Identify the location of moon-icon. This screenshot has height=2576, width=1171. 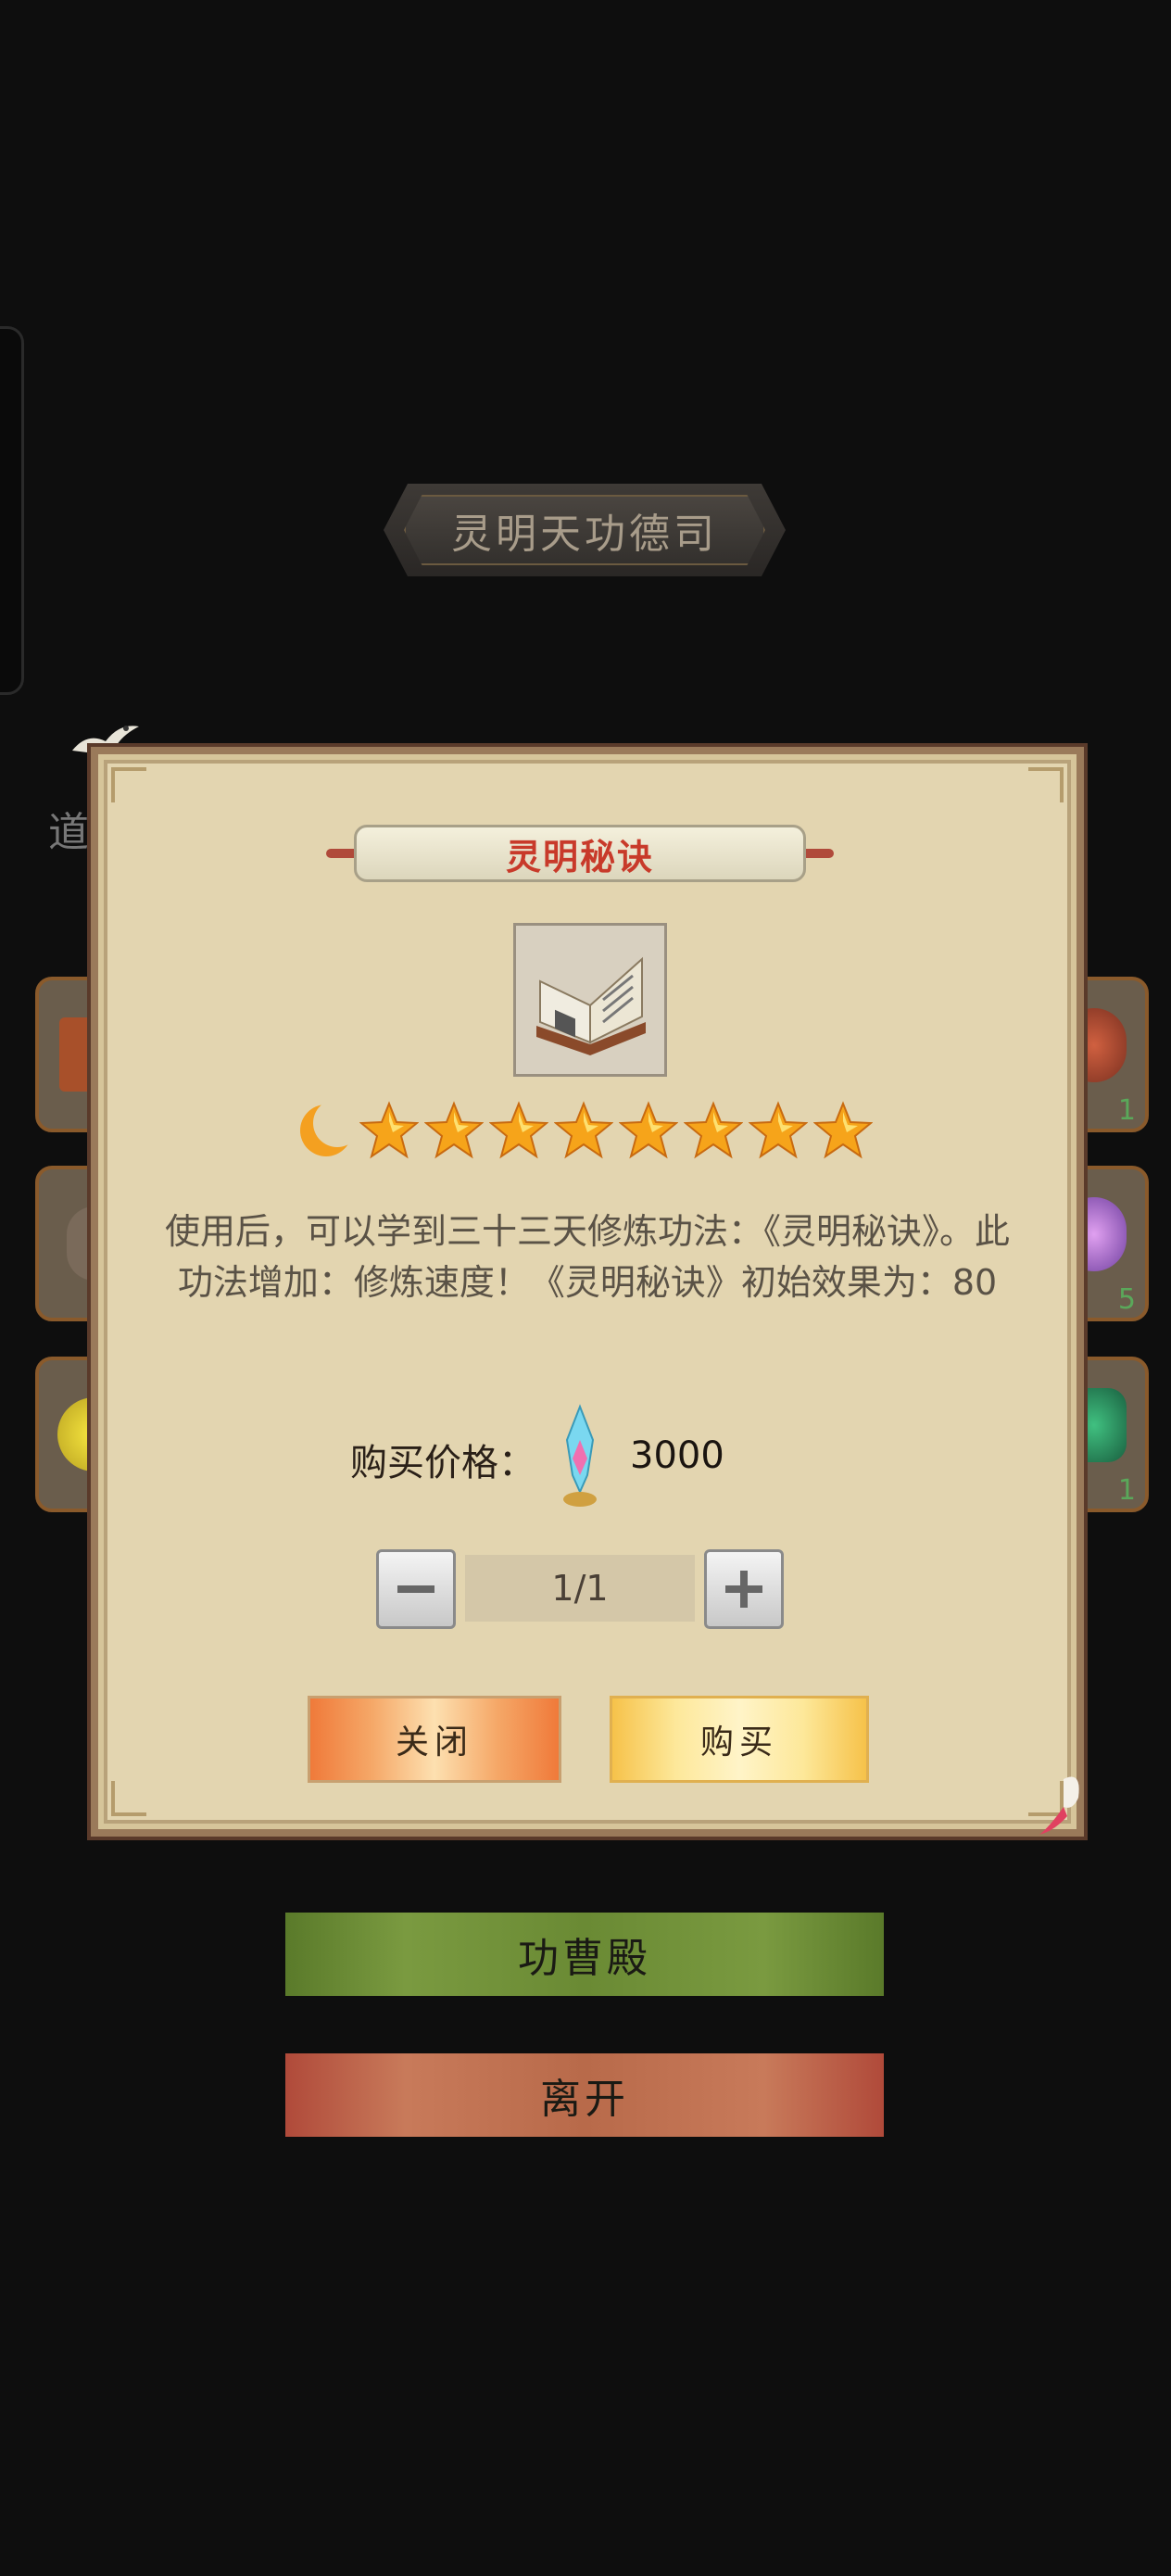
(325, 1130).